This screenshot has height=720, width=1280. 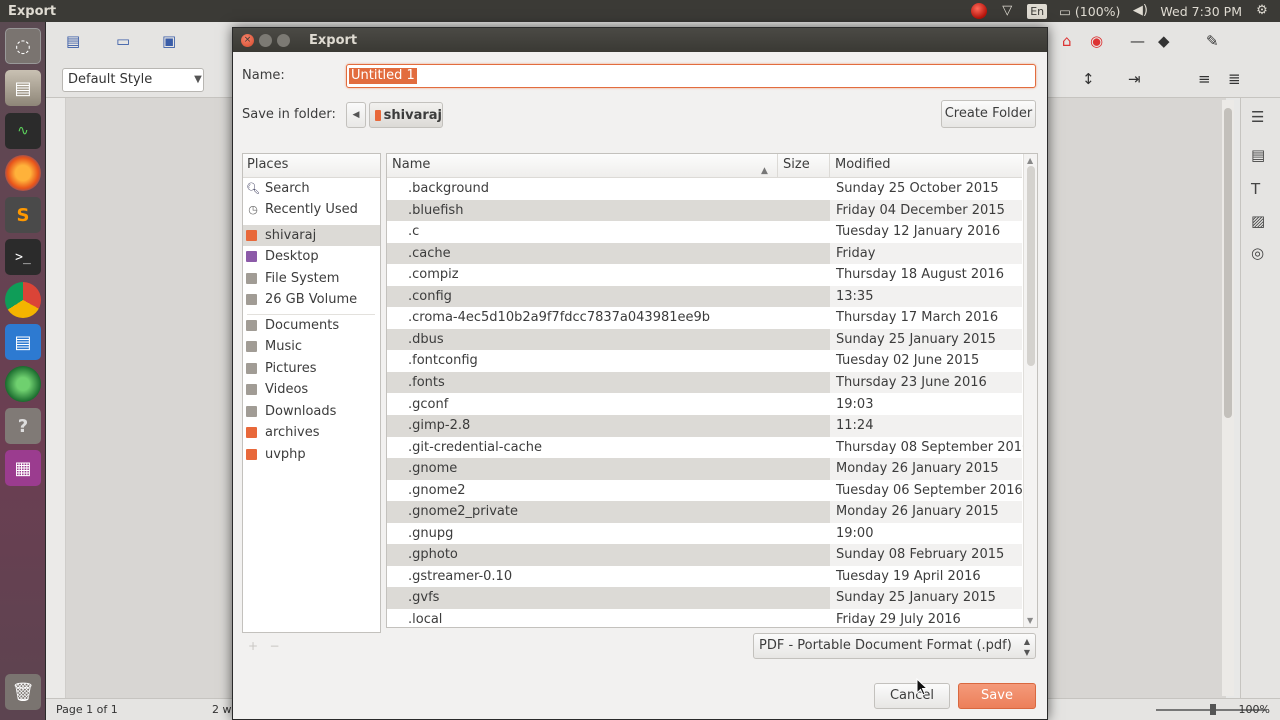 What do you see at coordinates (704, 275) in the screenshot?
I see `file-row: .compiz Thursday 18 August 2016` at bounding box center [704, 275].